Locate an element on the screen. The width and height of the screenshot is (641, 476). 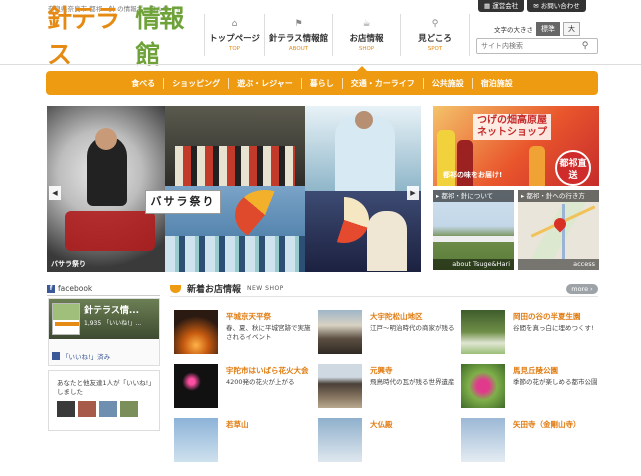
banner-title: つげの畑高原屋 ネットショップ is located at coordinates (512, 127).